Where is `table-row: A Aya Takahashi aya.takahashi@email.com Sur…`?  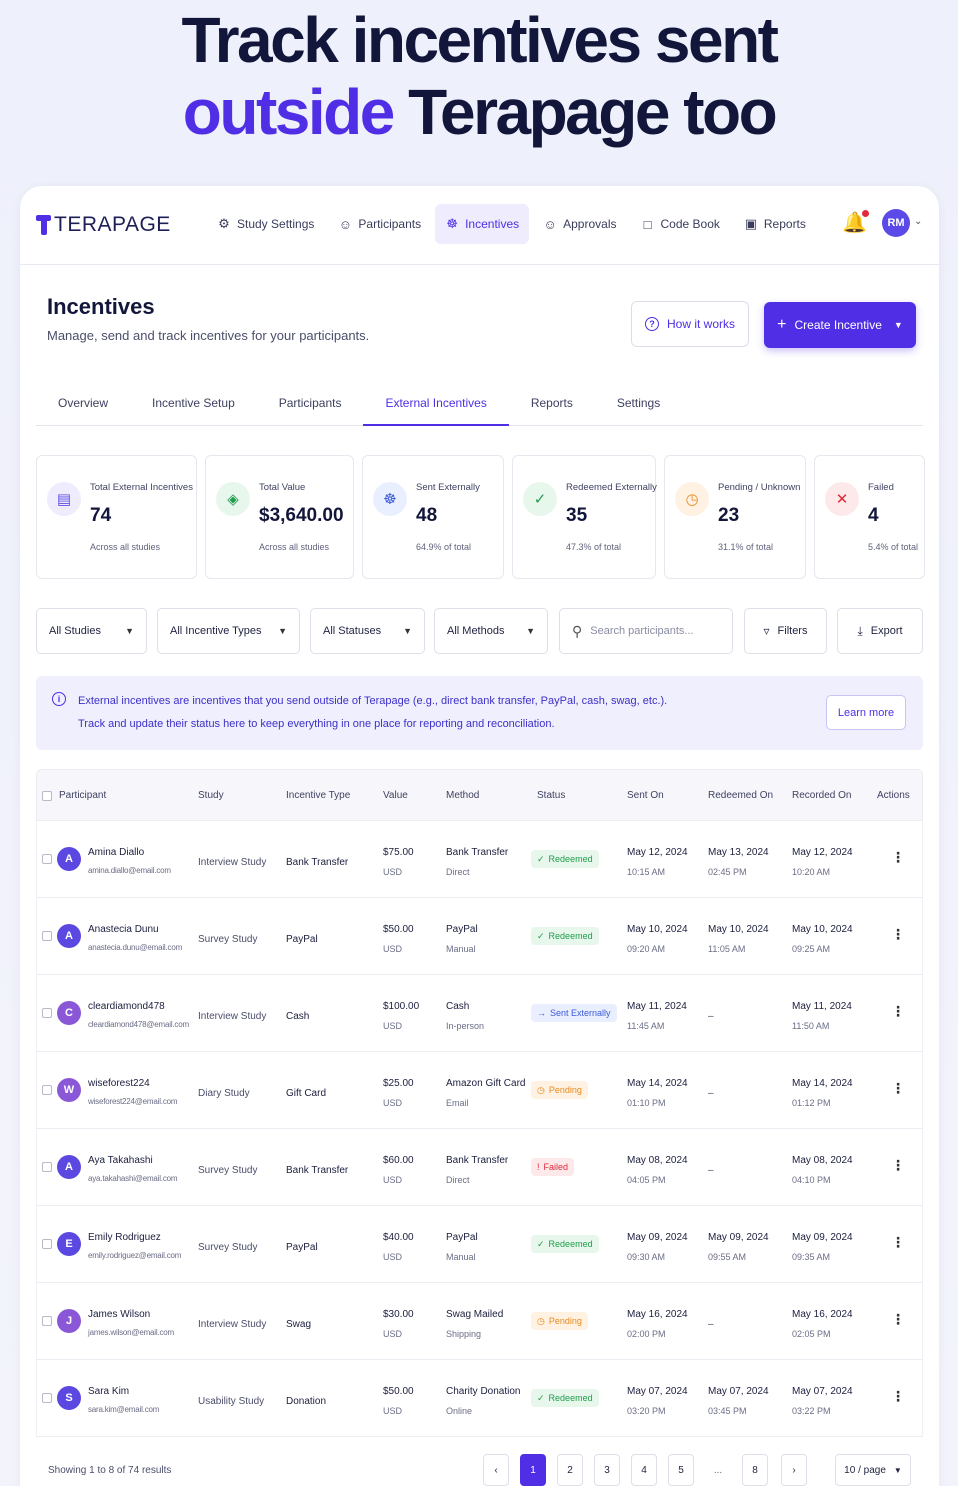 table-row: A Aya Takahashi aya.takahashi@email.com Sur… is located at coordinates (479, 1167).